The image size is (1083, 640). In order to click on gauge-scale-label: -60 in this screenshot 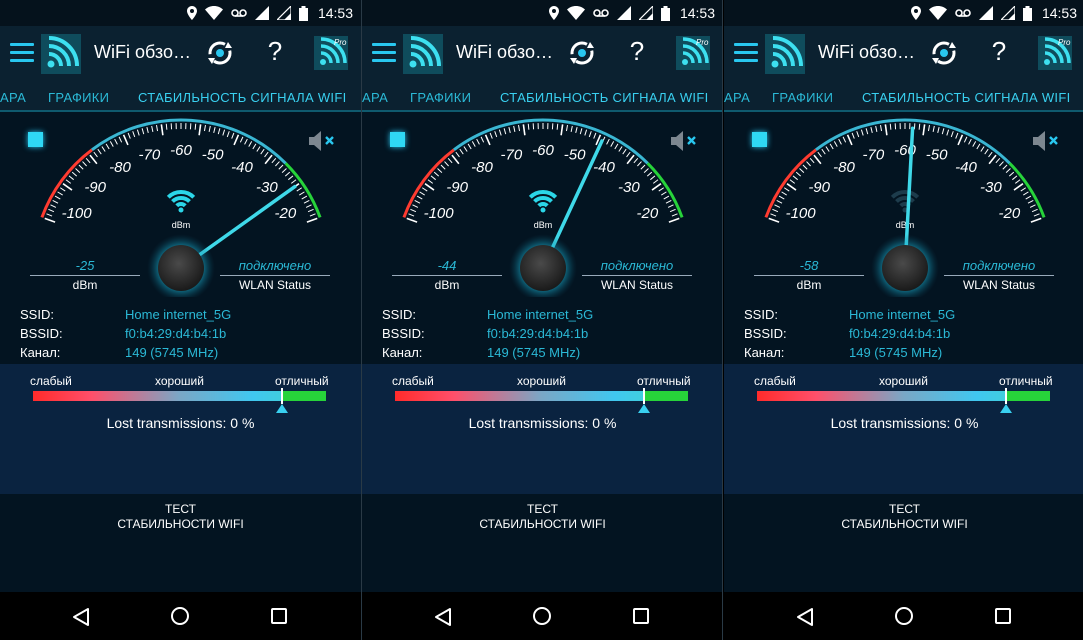, I will do `click(181, 150)`.